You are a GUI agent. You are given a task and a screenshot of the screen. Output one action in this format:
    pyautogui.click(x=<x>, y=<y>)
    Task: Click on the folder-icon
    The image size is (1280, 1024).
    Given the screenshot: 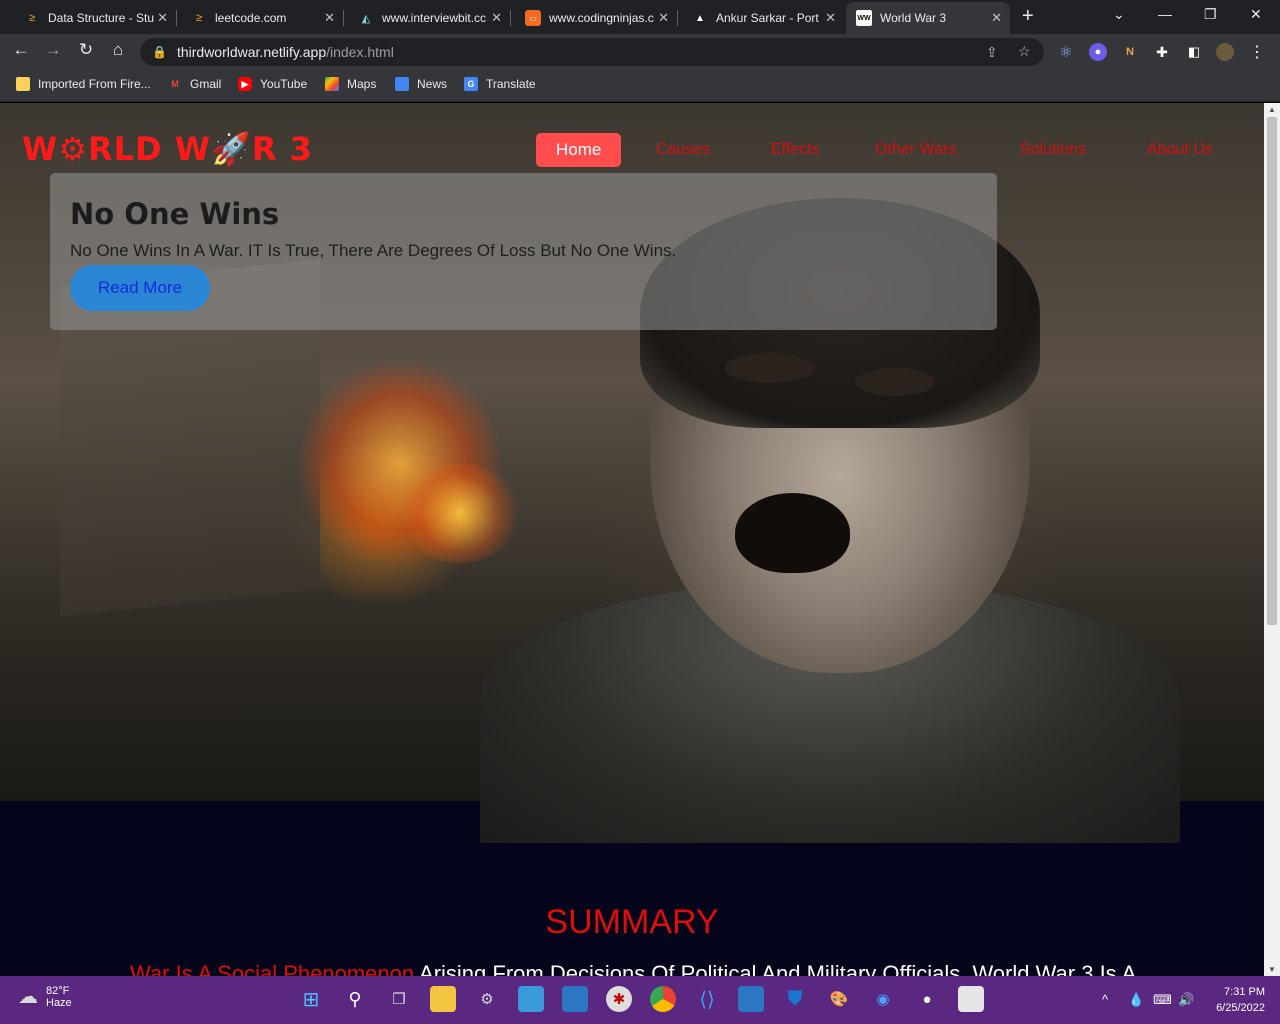 What is the action you would take?
    pyautogui.click(x=23, y=84)
    